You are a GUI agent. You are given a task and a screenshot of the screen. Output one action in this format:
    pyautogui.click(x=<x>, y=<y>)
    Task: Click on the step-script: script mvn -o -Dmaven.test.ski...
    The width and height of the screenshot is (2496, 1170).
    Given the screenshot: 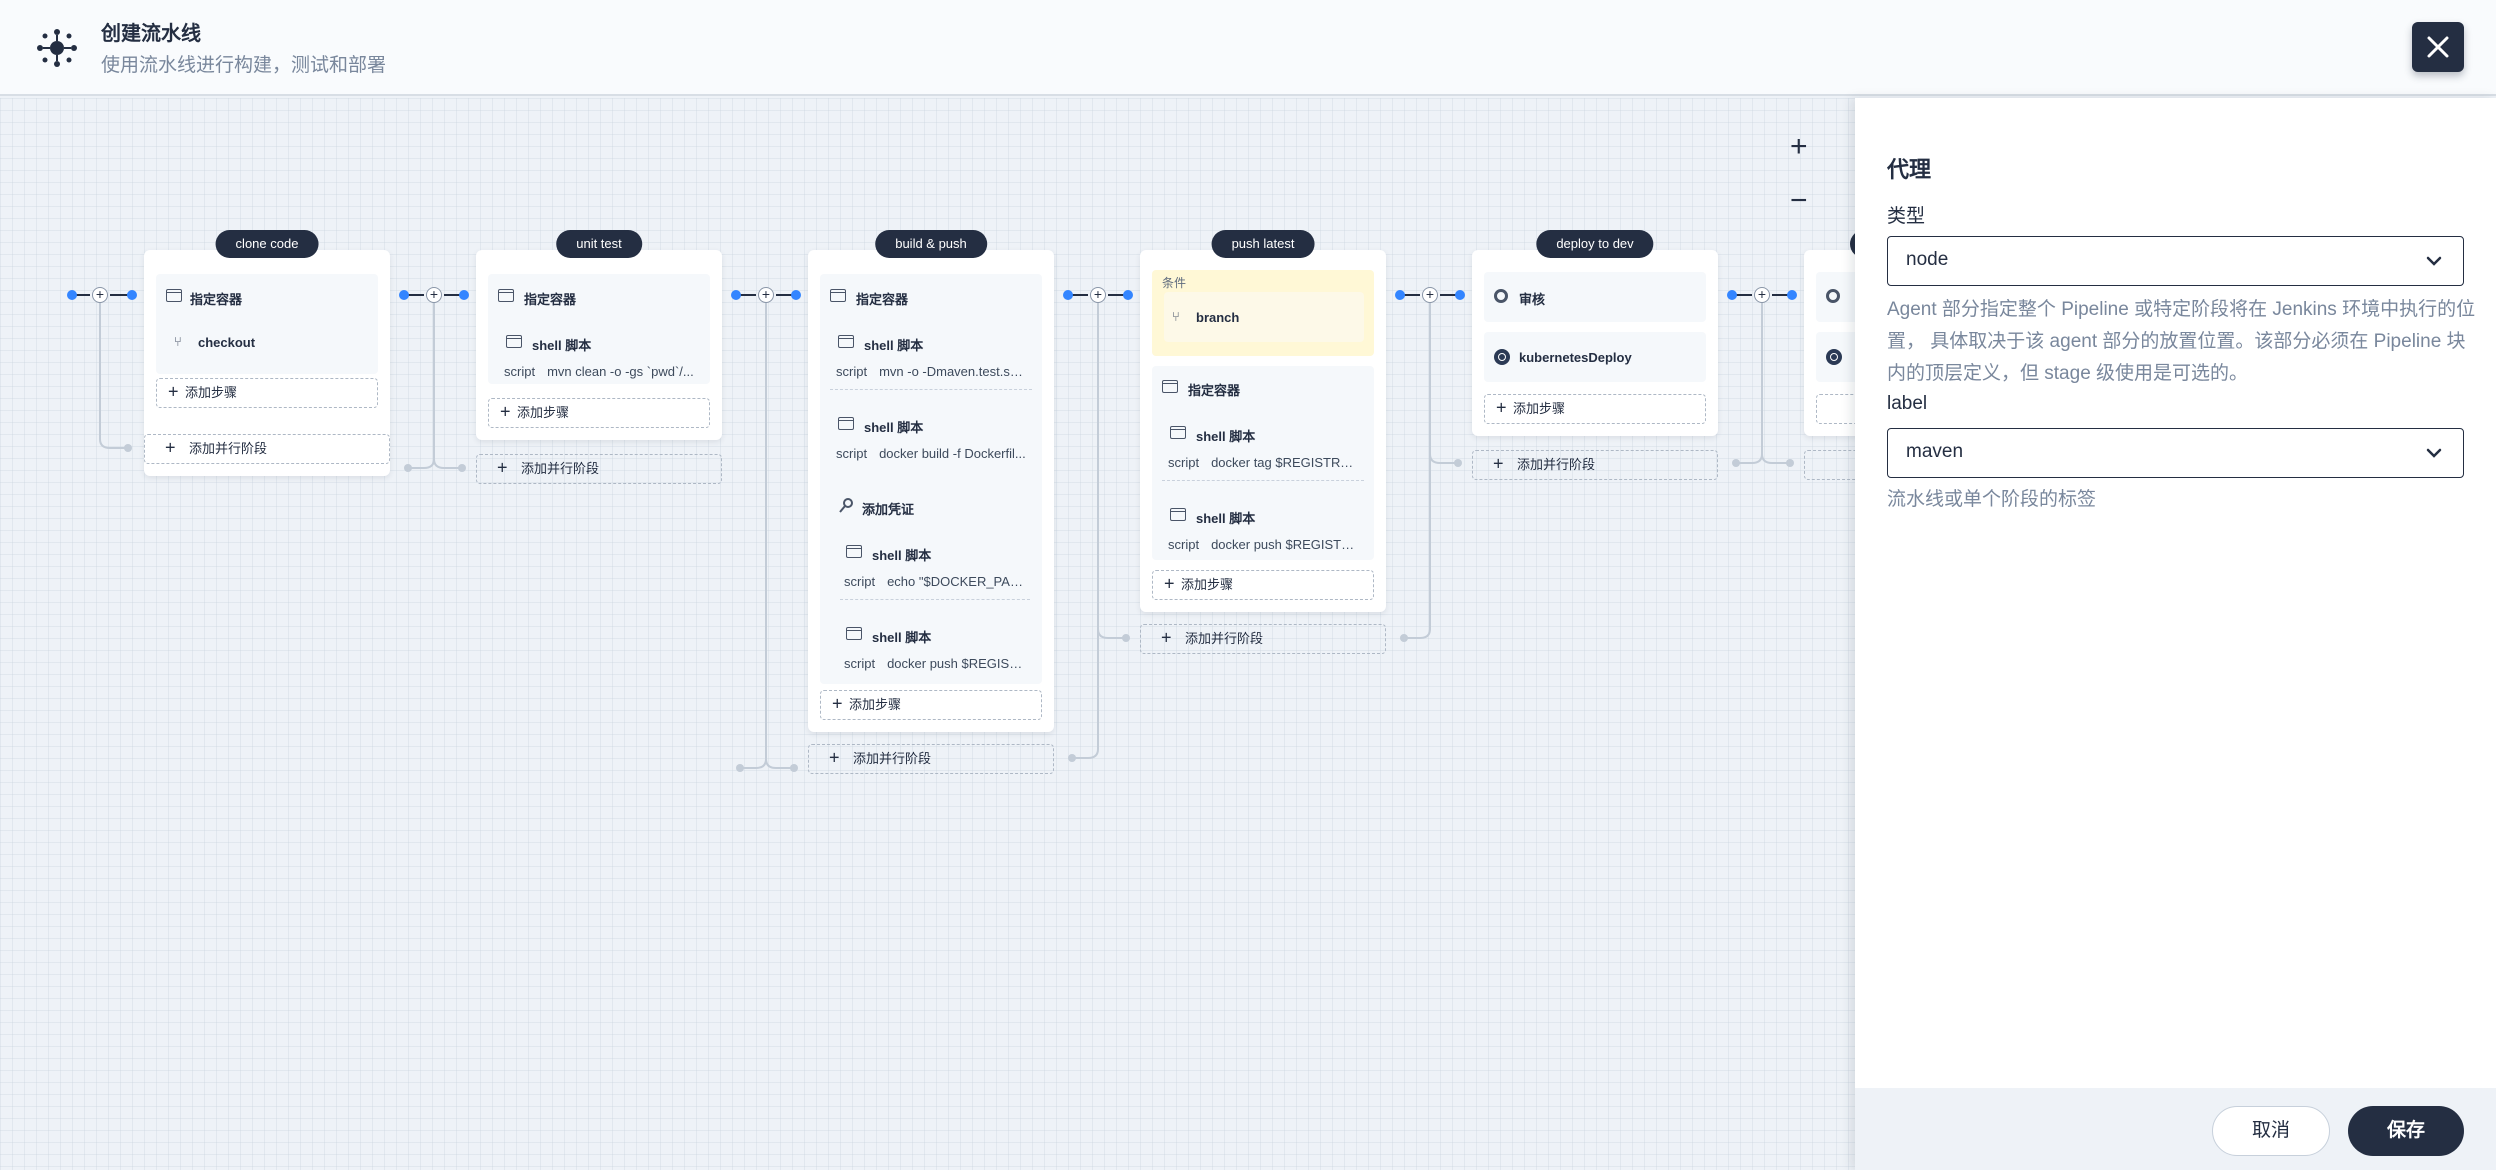 What is the action you would take?
    pyautogui.click(x=931, y=371)
    